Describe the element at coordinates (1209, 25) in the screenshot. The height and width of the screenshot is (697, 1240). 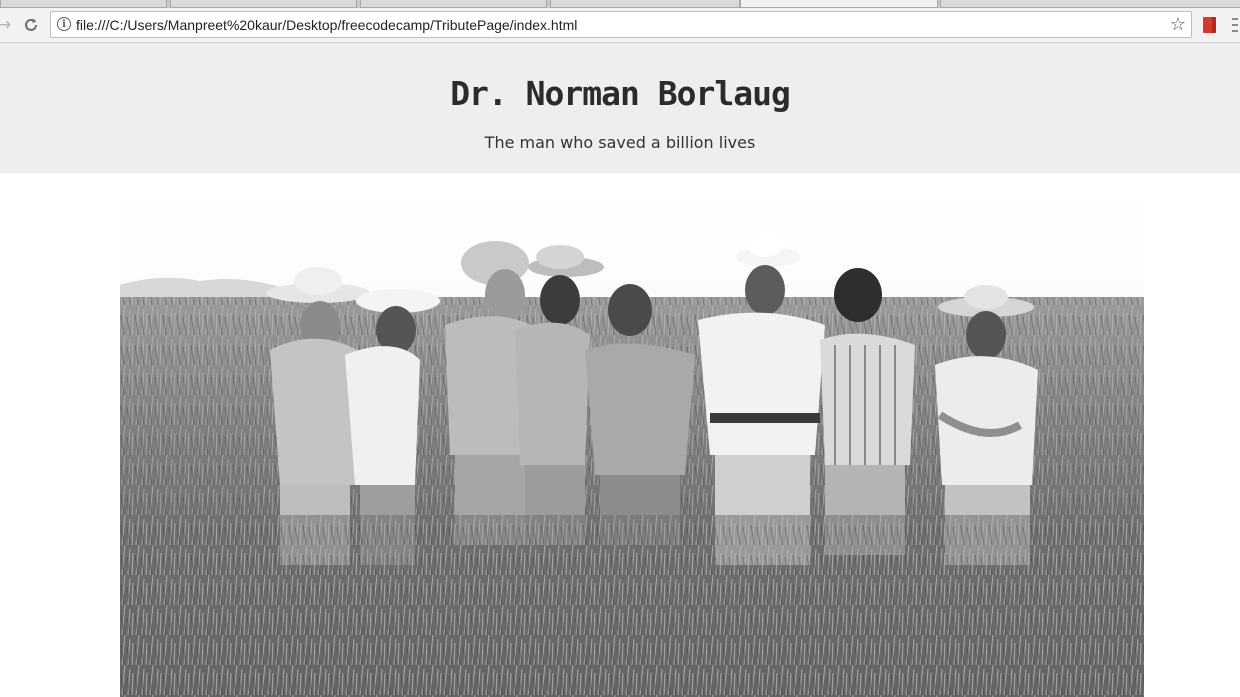
I see `extension-icon` at that location.